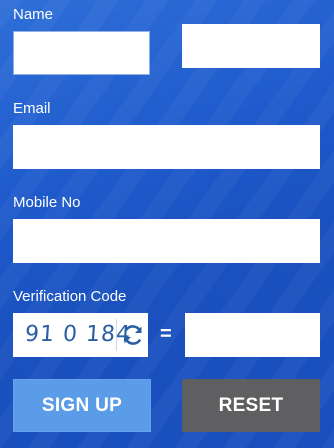  I want to click on equals-sign: =, so click(166, 334).